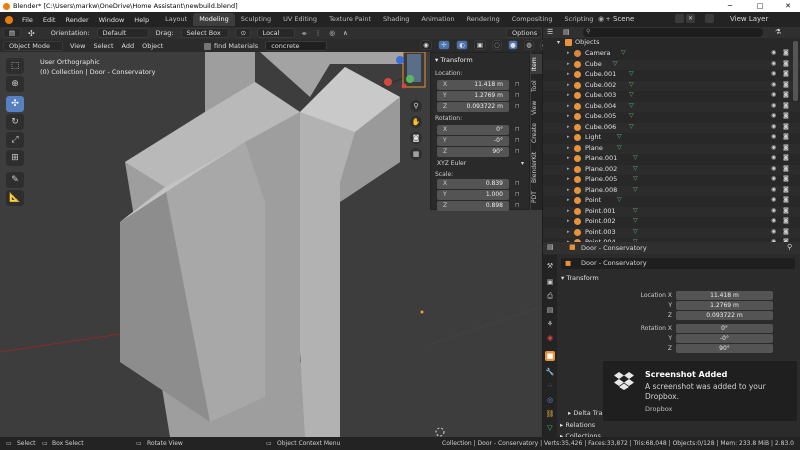 The image size is (800, 450). What do you see at coordinates (532, 19) in the screenshot?
I see `tab-compositing: Compositing` at bounding box center [532, 19].